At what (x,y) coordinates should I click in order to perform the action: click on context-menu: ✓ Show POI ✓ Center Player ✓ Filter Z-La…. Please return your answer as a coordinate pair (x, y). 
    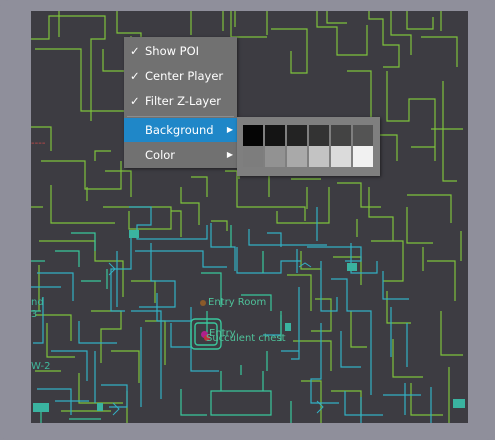
    Looking at the image, I should click on (180, 102).